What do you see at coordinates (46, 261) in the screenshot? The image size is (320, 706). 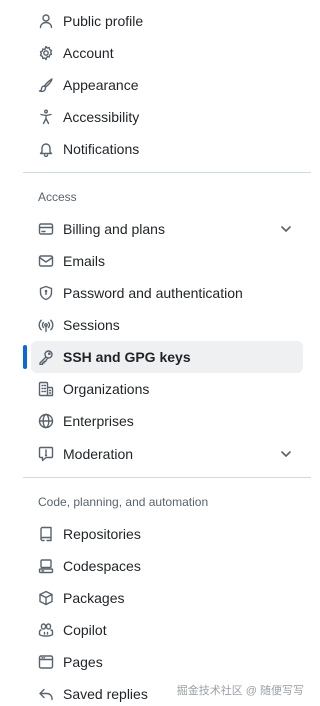 I see `mail-icon` at bounding box center [46, 261].